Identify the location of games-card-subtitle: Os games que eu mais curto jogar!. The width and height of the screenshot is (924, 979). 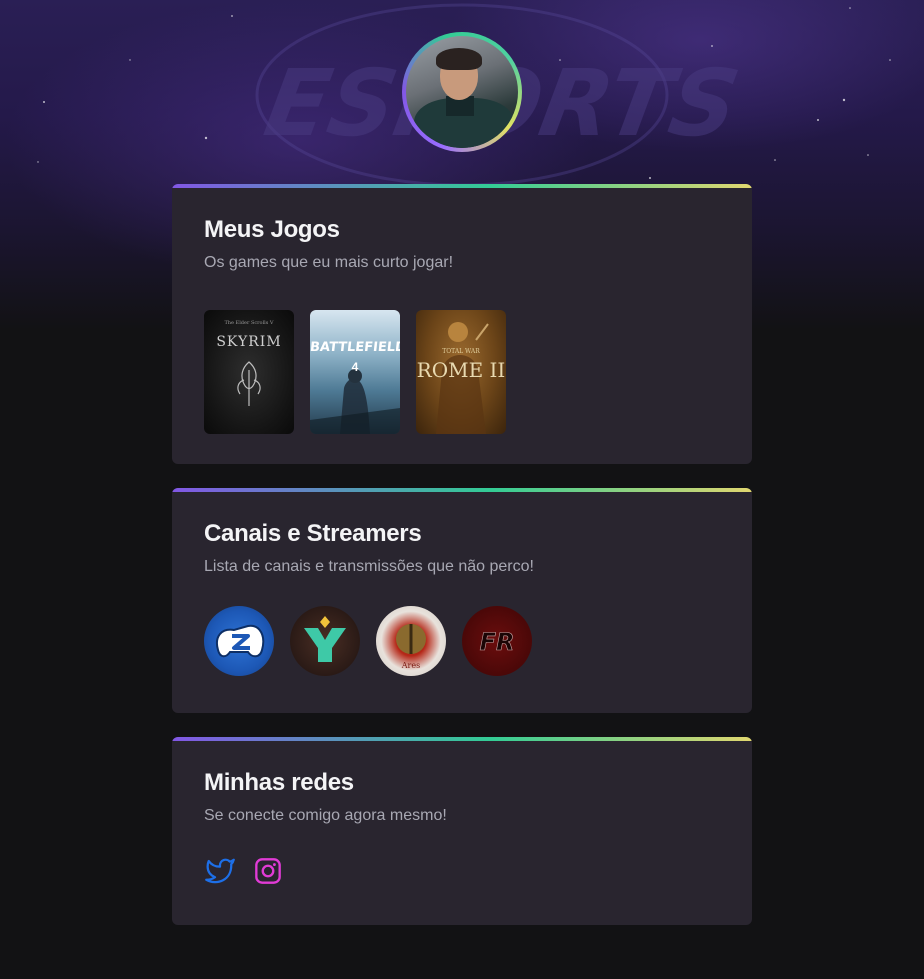
(329, 262).